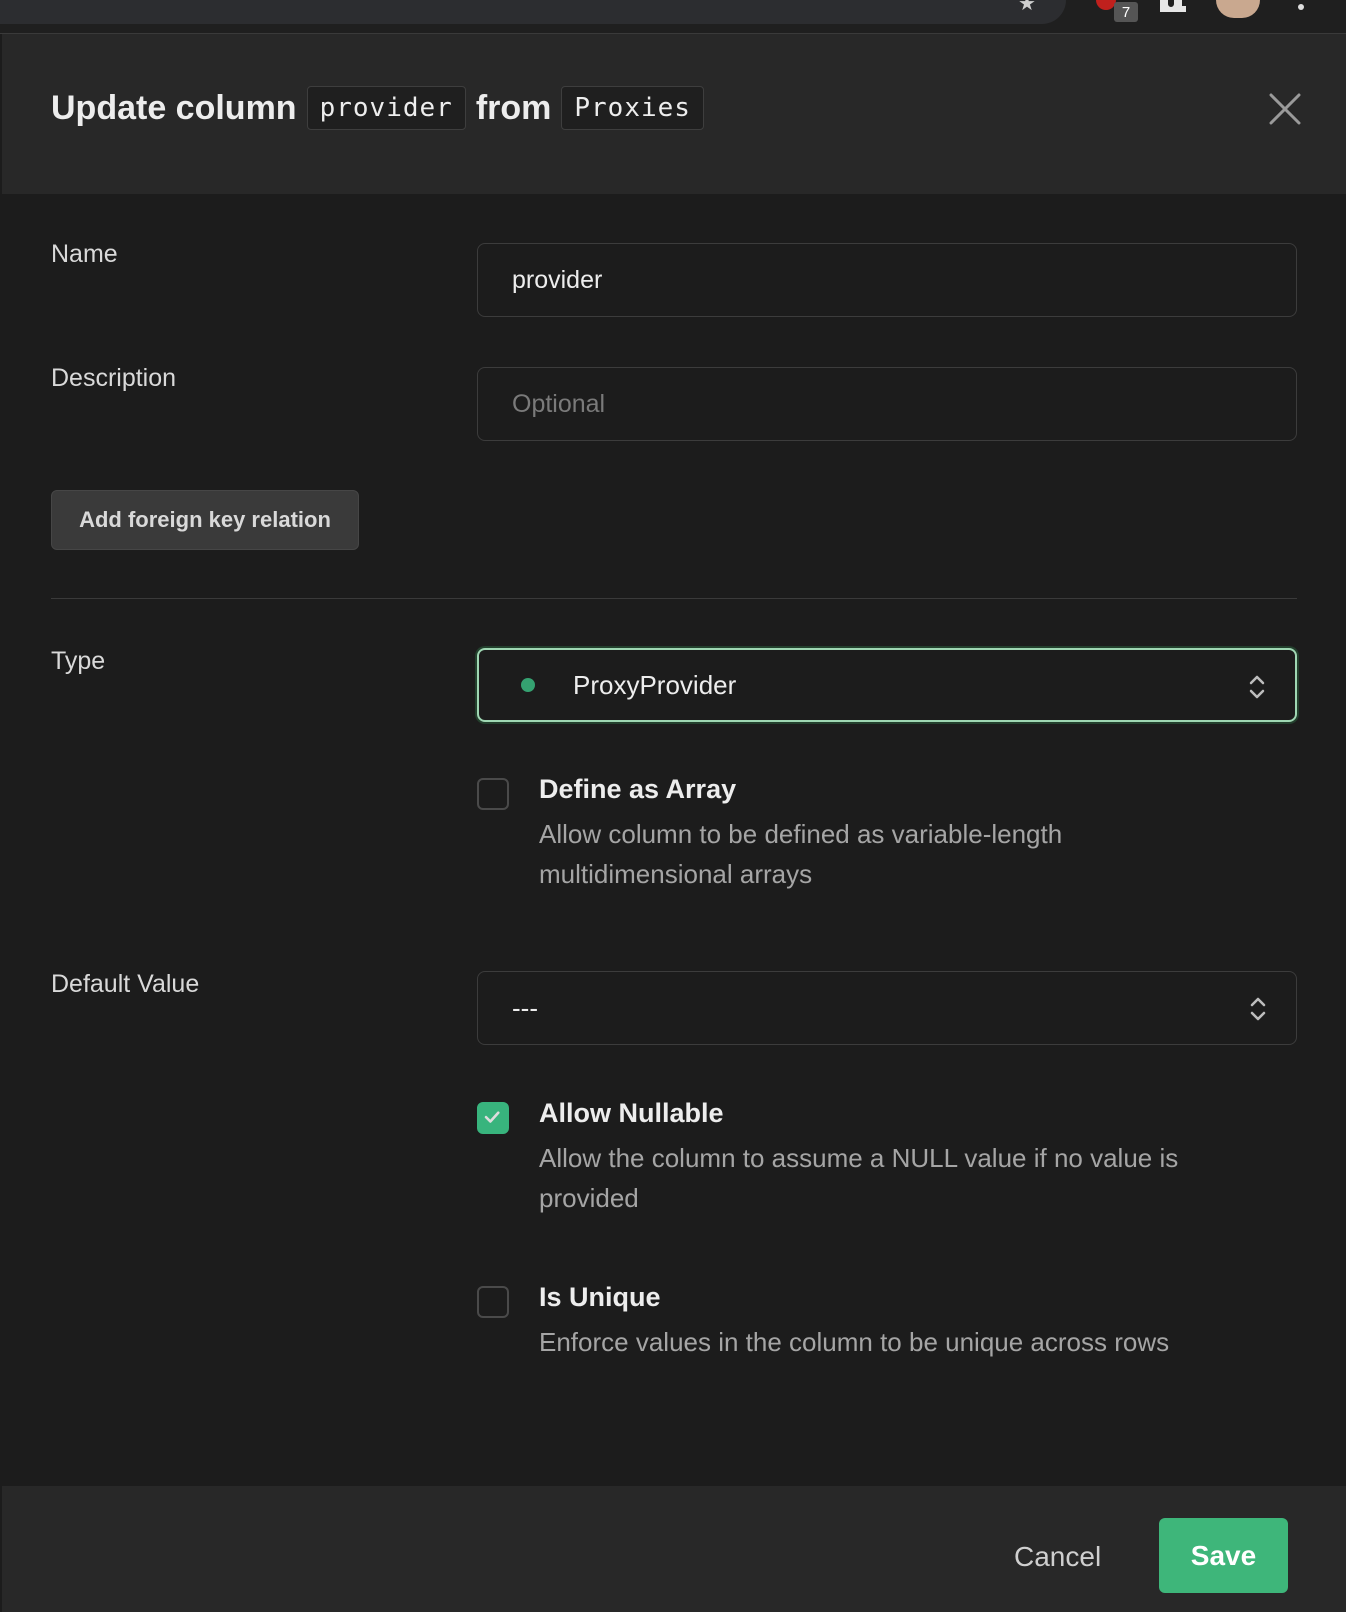 Image resolution: width=1346 pixels, height=1612 pixels. I want to click on extension-icon, so click(1106, 5).